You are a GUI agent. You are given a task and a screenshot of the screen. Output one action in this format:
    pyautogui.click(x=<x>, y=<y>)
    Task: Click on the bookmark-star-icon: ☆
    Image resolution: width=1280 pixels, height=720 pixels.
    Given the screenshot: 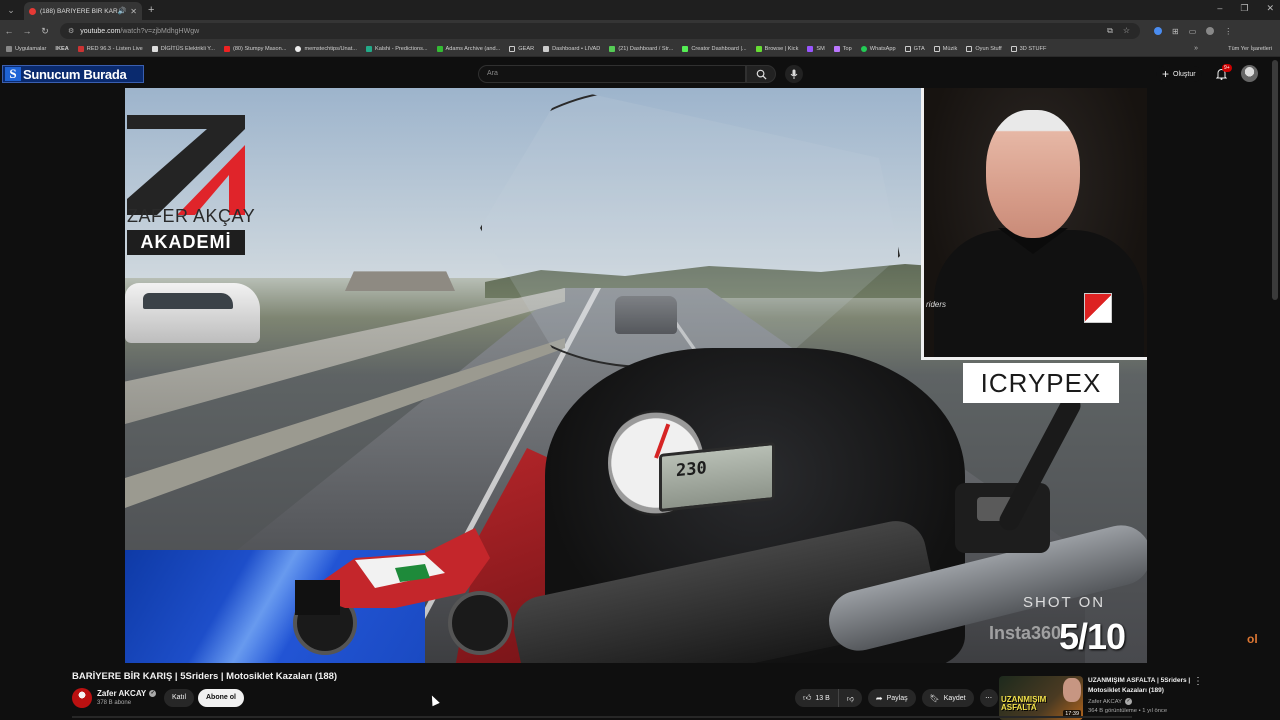 What is the action you would take?
    pyautogui.click(x=1126, y=31)
    